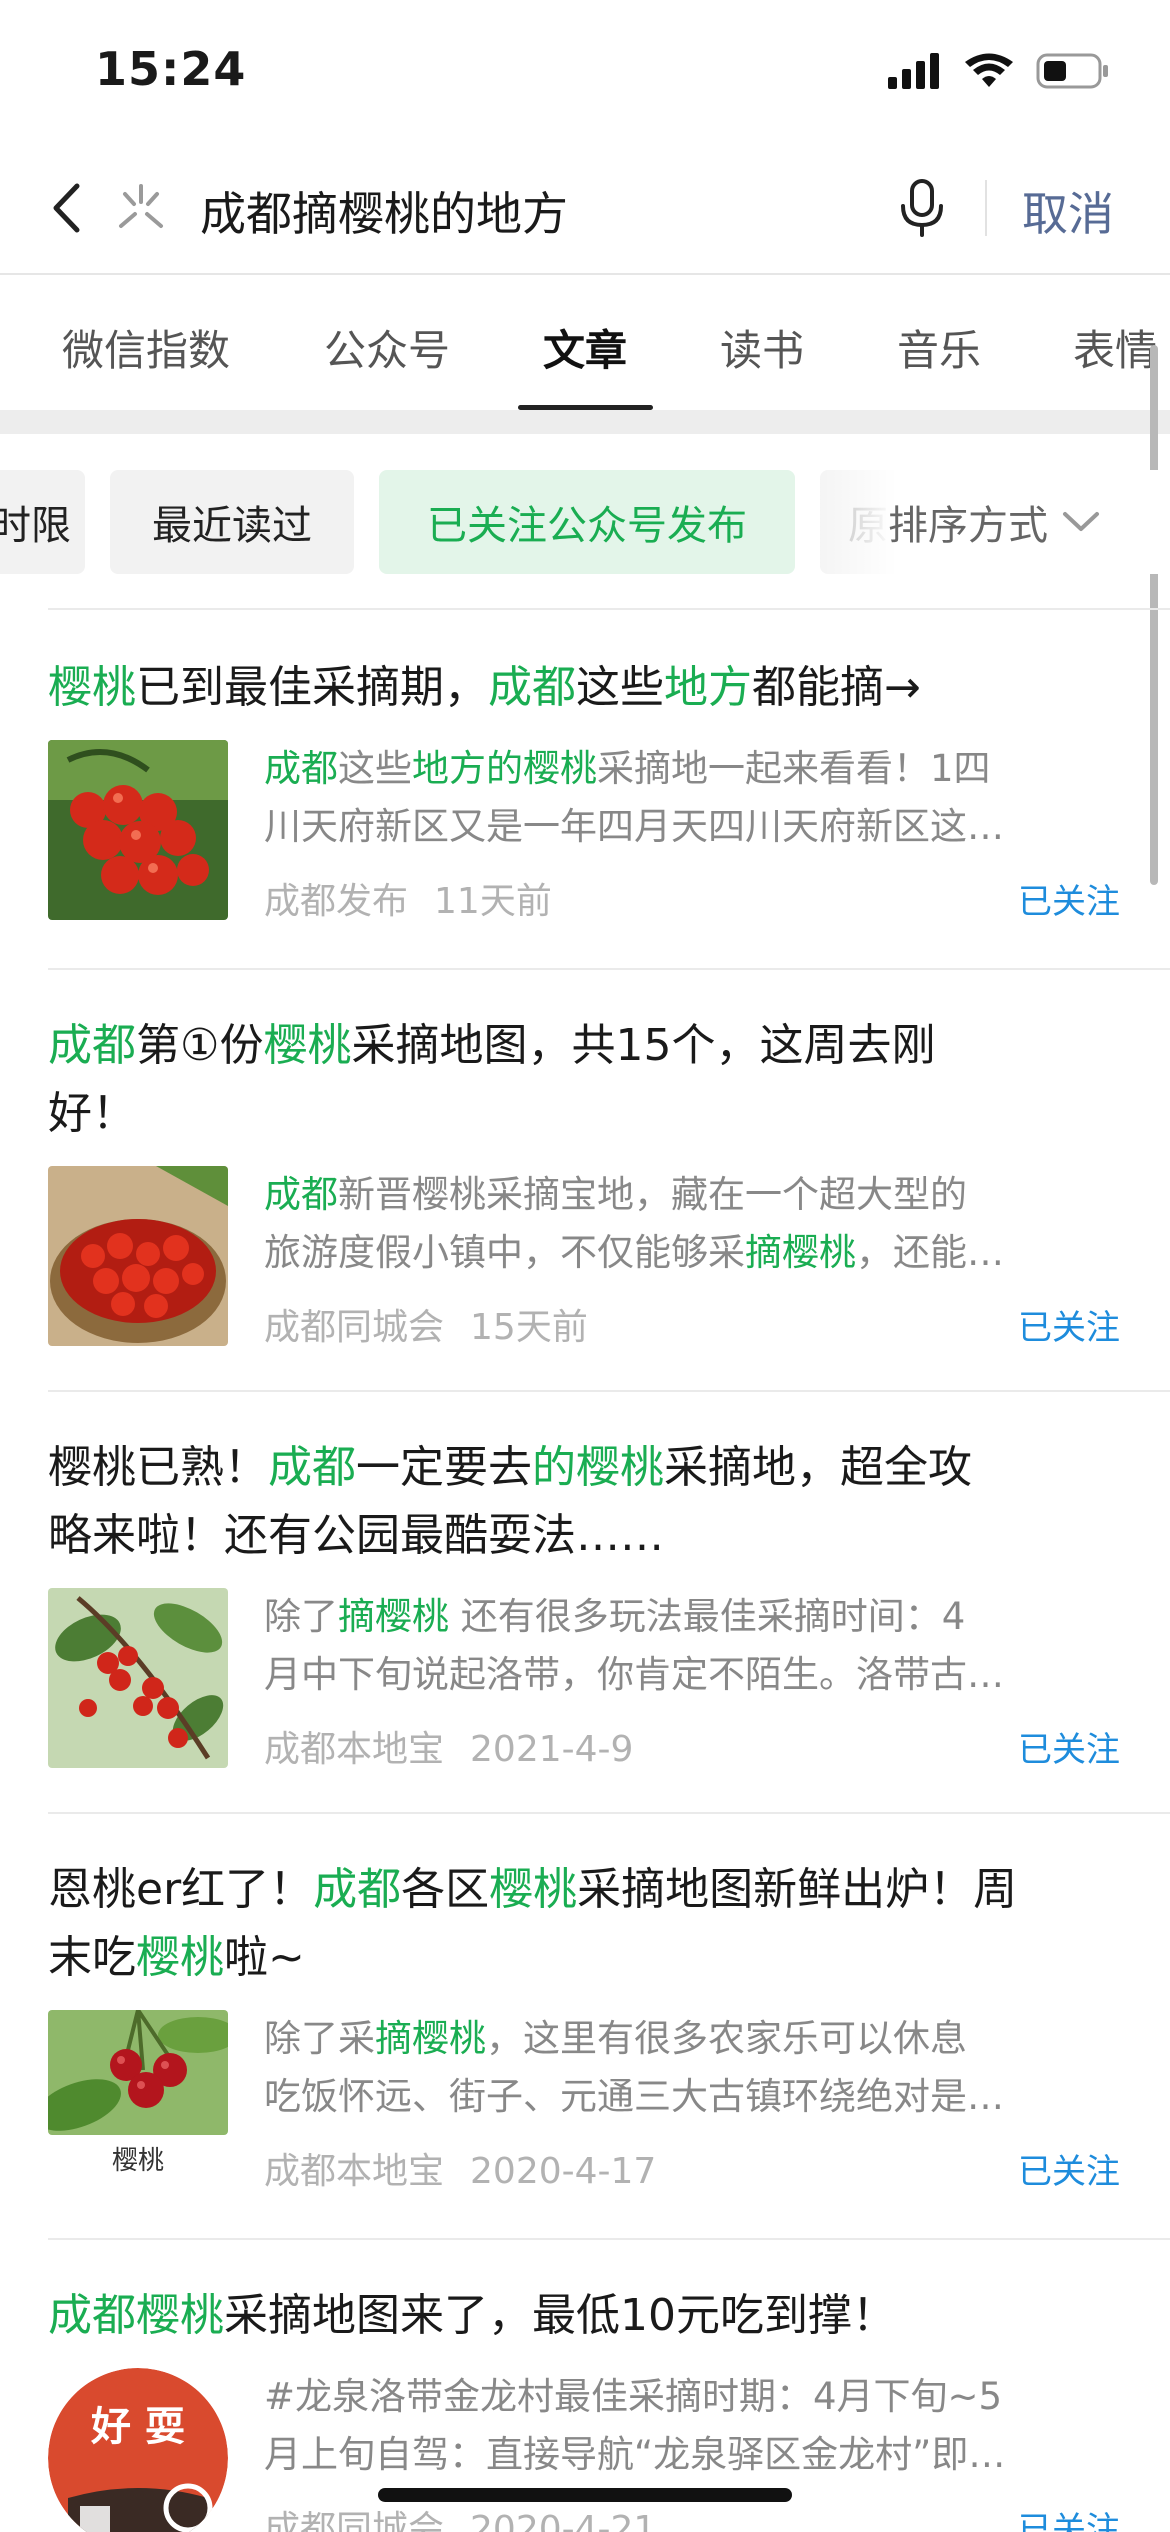  I want to click on filter-chip-time-limit: 时限, so click(42, 522).